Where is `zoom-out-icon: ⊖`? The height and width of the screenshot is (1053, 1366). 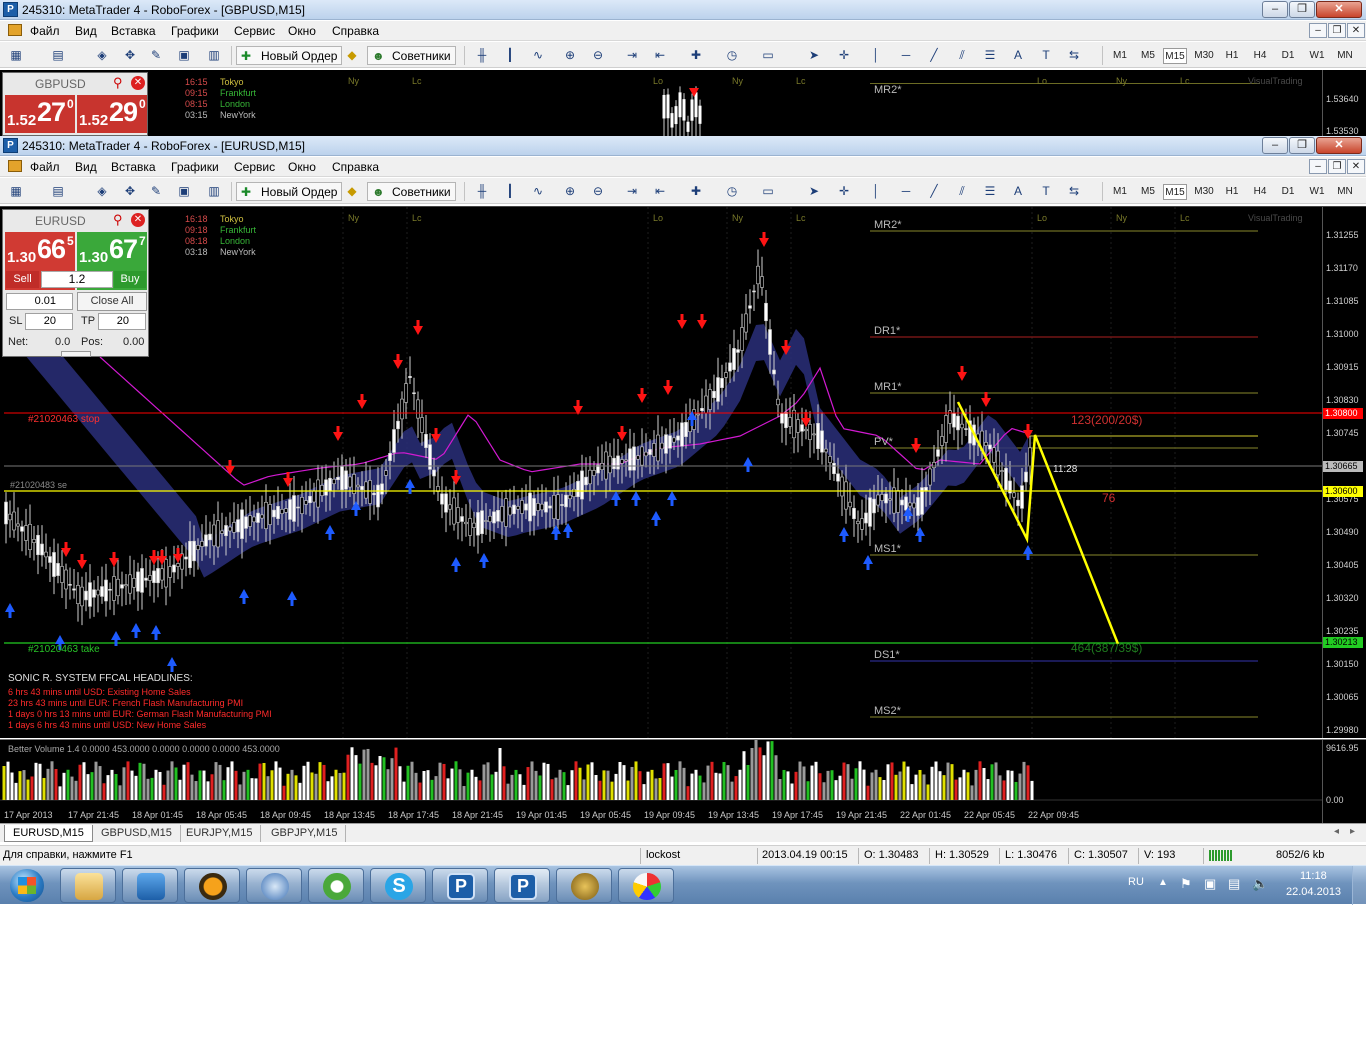 zoom-out-icon: ⊖ is located at coordinates (598, 55).